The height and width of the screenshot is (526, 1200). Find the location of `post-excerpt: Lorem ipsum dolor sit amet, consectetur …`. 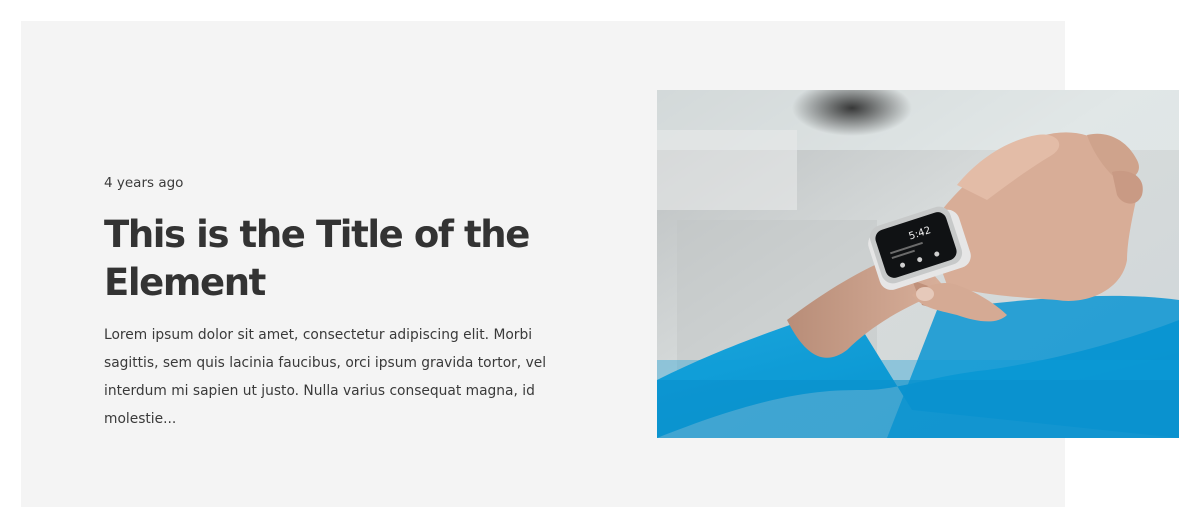

post-excerpt: Lorem ipsum dolor sit amet, consectetur … is located at coordinates (325, 377).